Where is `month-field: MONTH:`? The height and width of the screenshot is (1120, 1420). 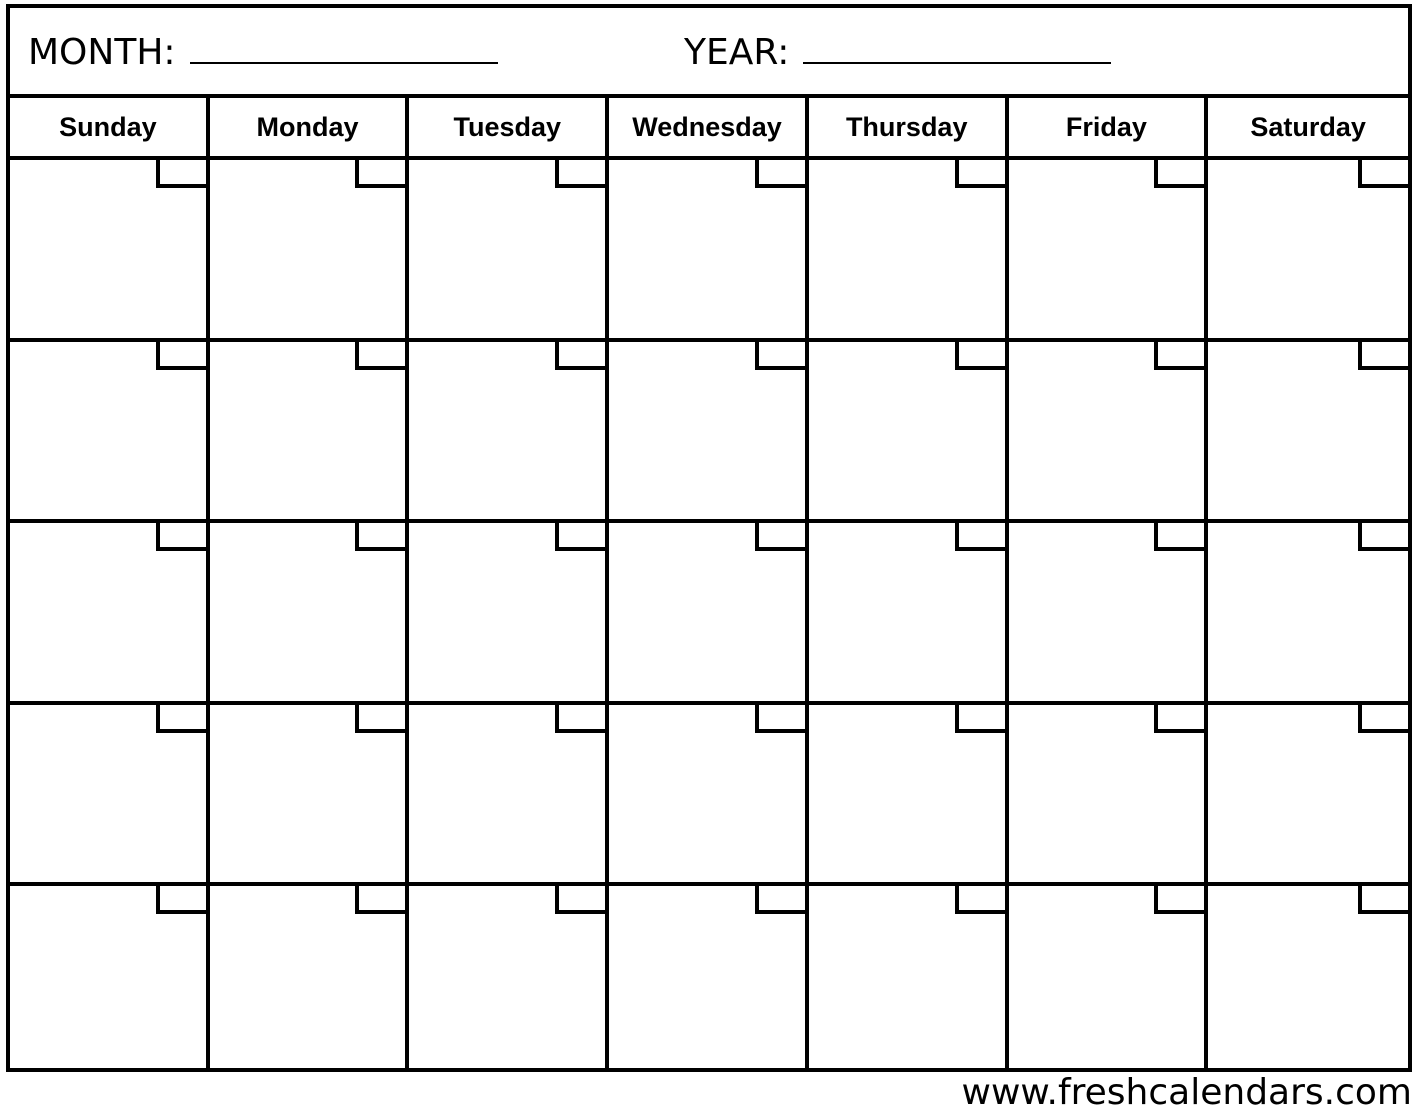 month-field: MONTH: is located at coordinates (263, 52).